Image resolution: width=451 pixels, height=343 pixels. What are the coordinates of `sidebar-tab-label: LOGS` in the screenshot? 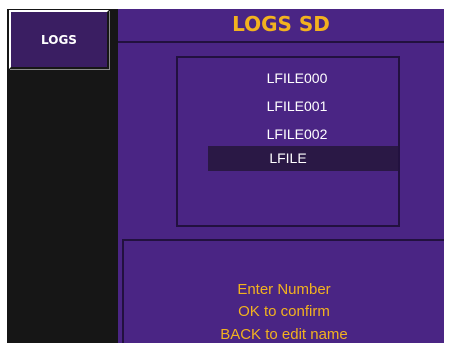 It's located at (59, 39).